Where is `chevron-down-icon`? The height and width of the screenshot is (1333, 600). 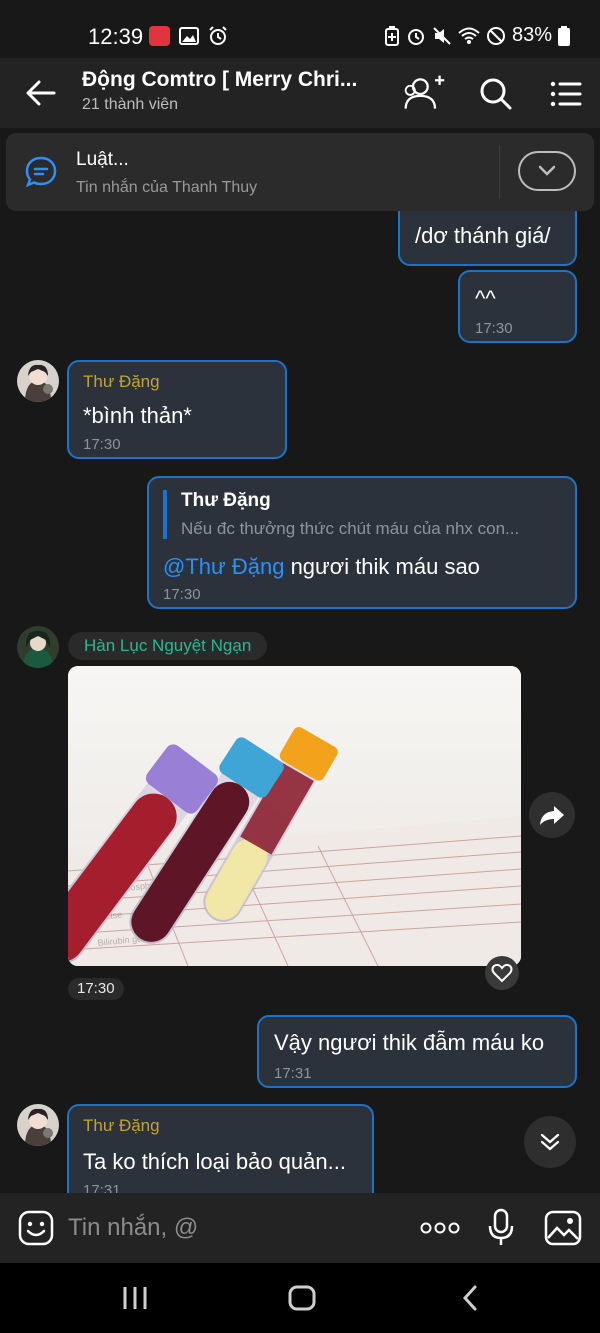
chevron-down-icon is located at coordinates (547, 170).